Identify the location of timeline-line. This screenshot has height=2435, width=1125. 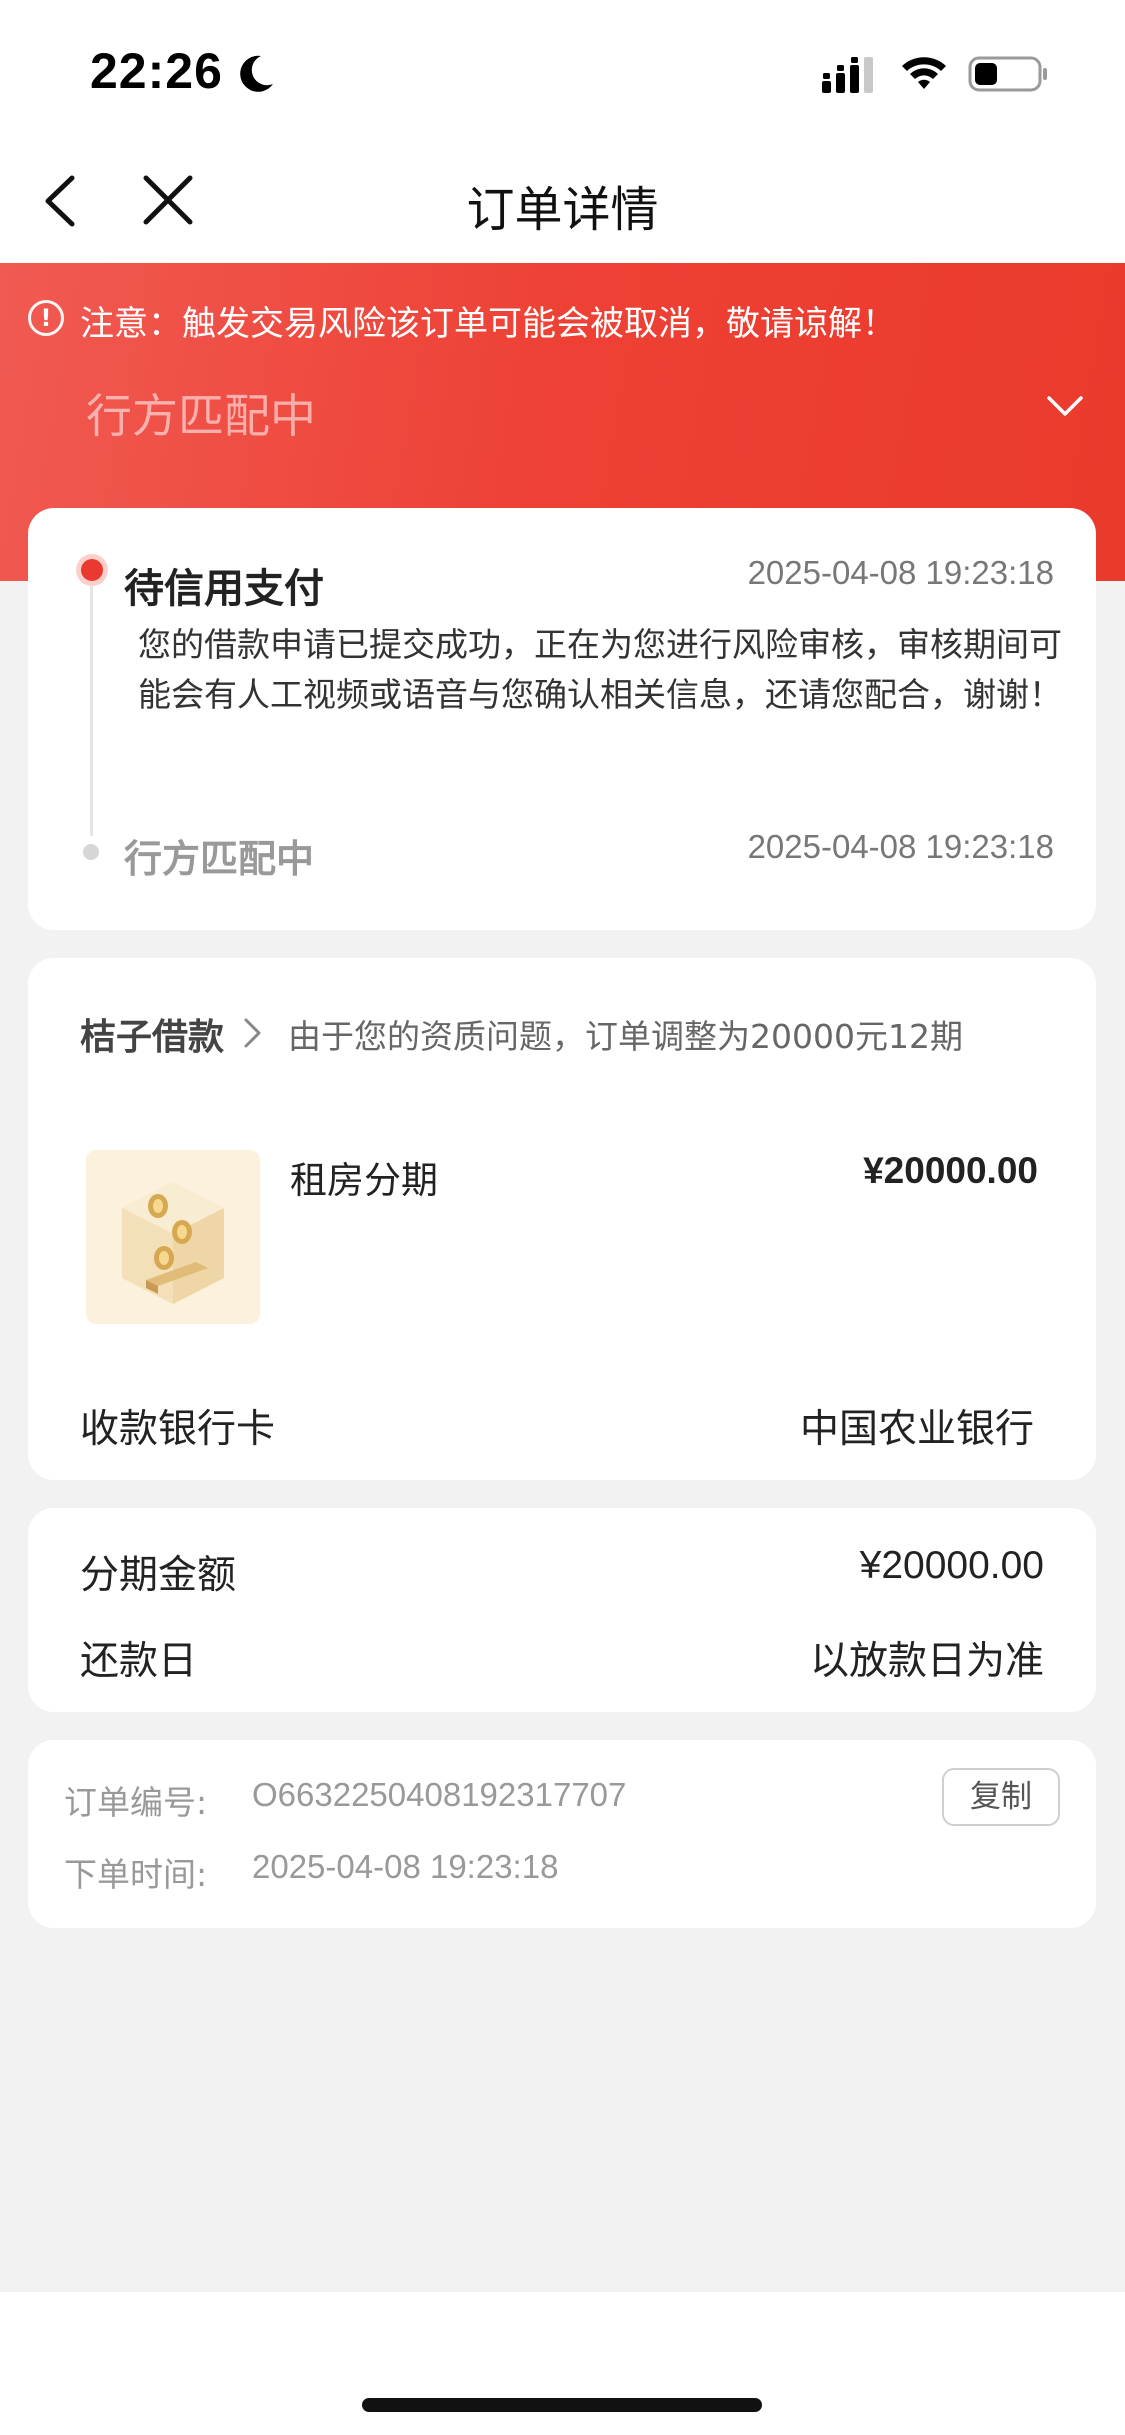
(91, 704).